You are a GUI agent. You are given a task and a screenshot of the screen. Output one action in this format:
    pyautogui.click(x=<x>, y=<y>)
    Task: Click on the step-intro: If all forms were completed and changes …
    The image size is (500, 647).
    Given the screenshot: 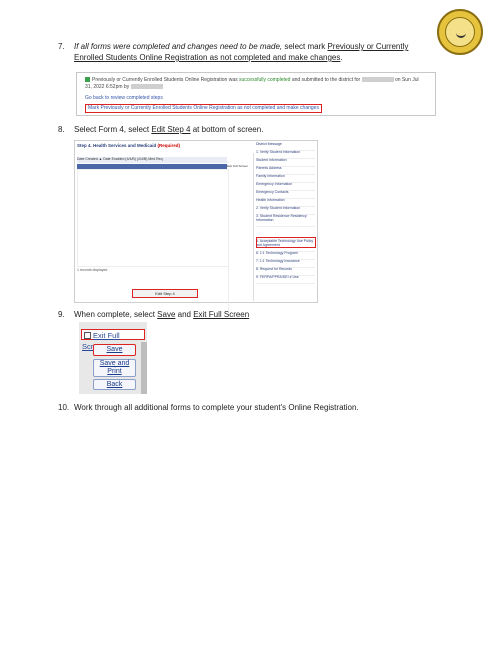 What is the action you would take?
    pyautogui.click(x=178, y=46)
    